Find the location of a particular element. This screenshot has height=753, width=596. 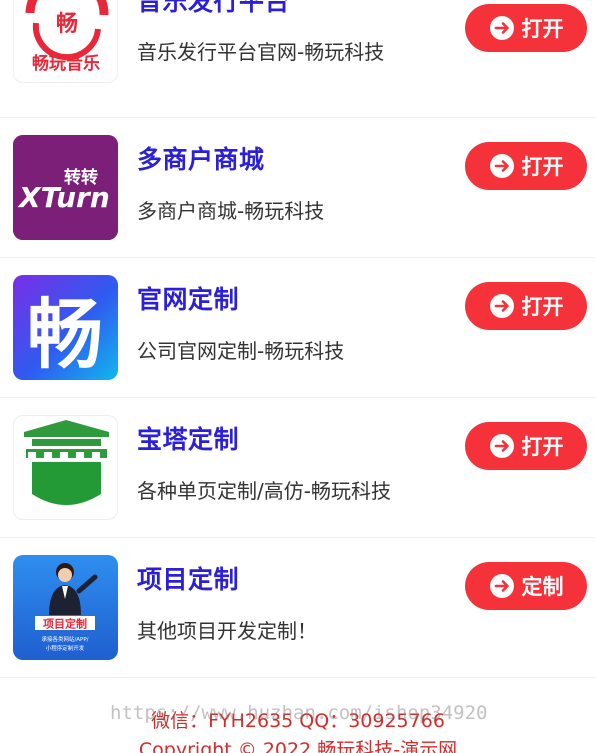

app-title: 官网定制 is located at coordinates (188, 298).